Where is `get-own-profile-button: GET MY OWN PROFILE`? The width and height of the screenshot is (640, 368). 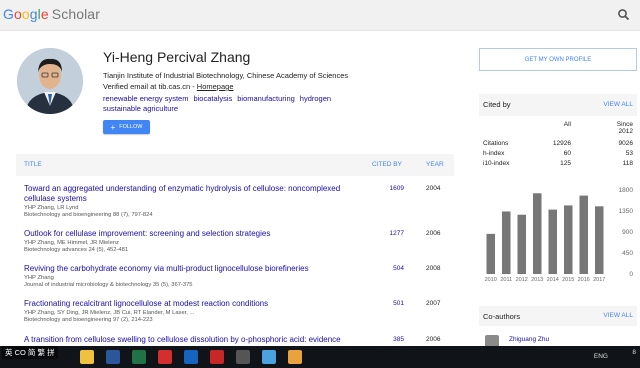 get-own-profile-button: GET MY OWN PROFILE is located at coordinates (558, 59).